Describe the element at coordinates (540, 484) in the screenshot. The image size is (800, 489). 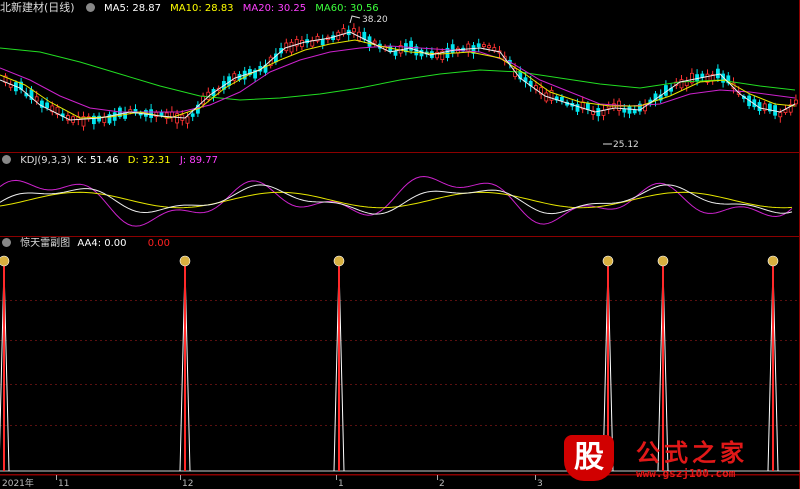
I see `axis-label-3: 3` at that location.